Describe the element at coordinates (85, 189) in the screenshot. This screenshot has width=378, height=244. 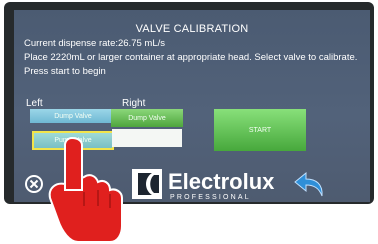
I see `pointing-hand-icon` at that location.